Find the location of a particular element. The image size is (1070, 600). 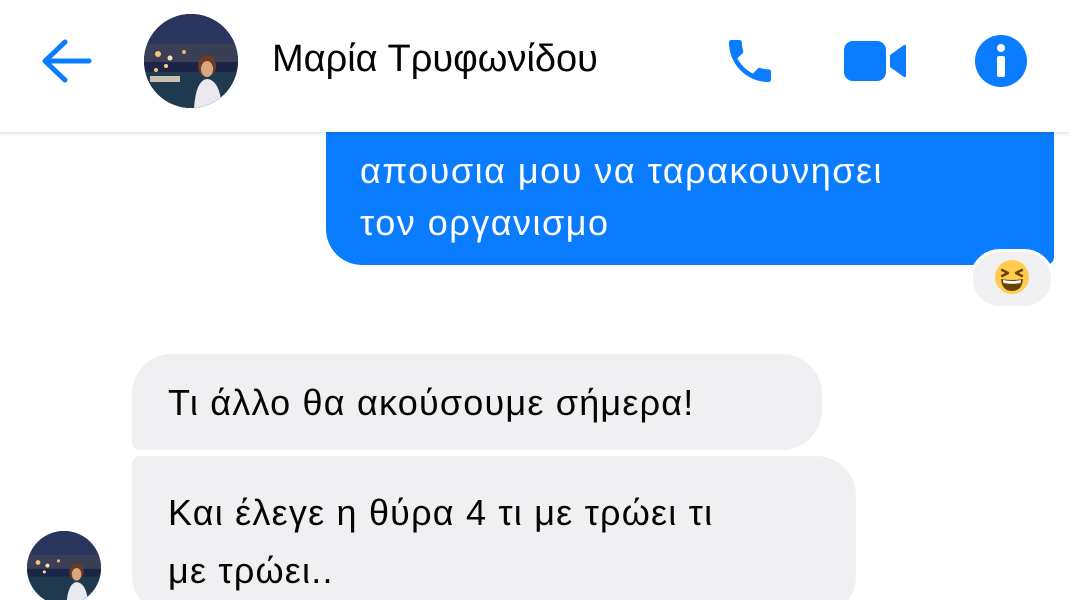

laughing-emoji-icon is located at coordinates (1012, 279).